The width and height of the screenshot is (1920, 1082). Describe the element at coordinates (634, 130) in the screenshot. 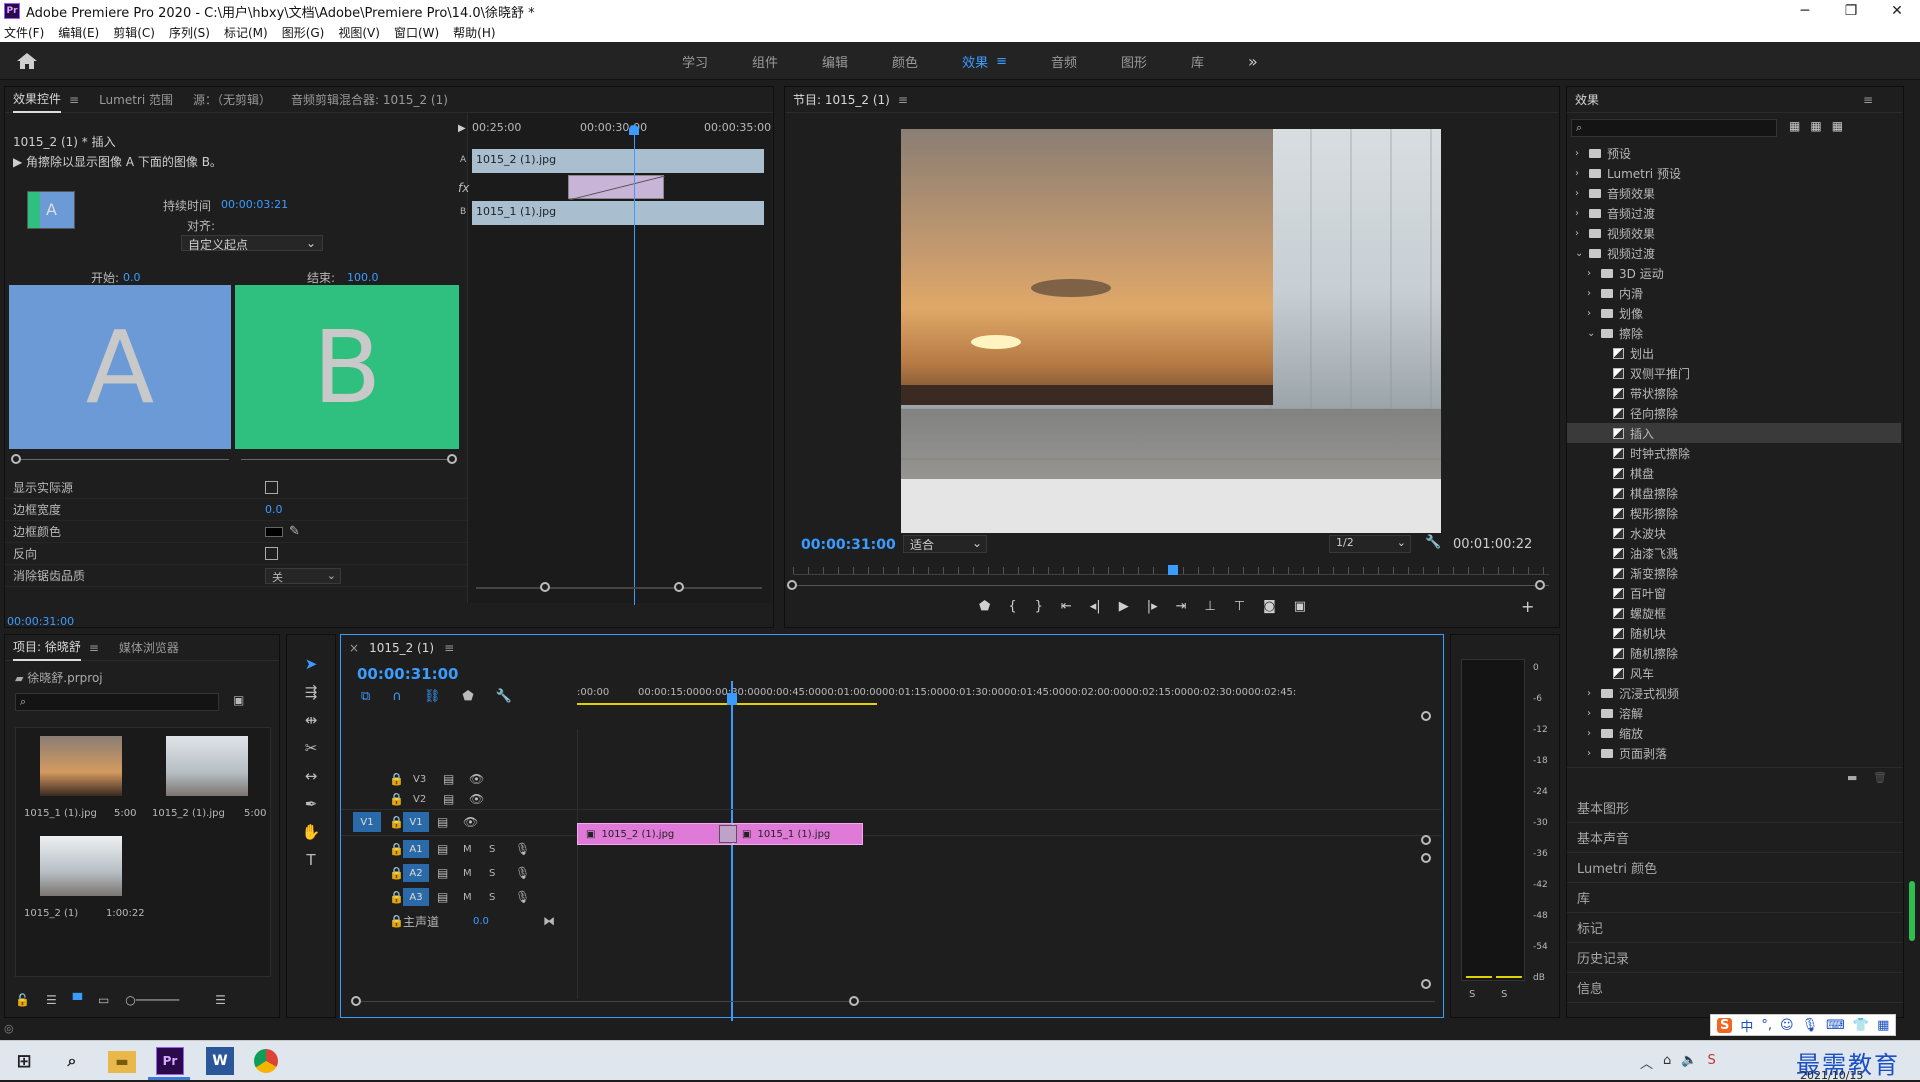

I see `mini-playhead-handle` at that location.